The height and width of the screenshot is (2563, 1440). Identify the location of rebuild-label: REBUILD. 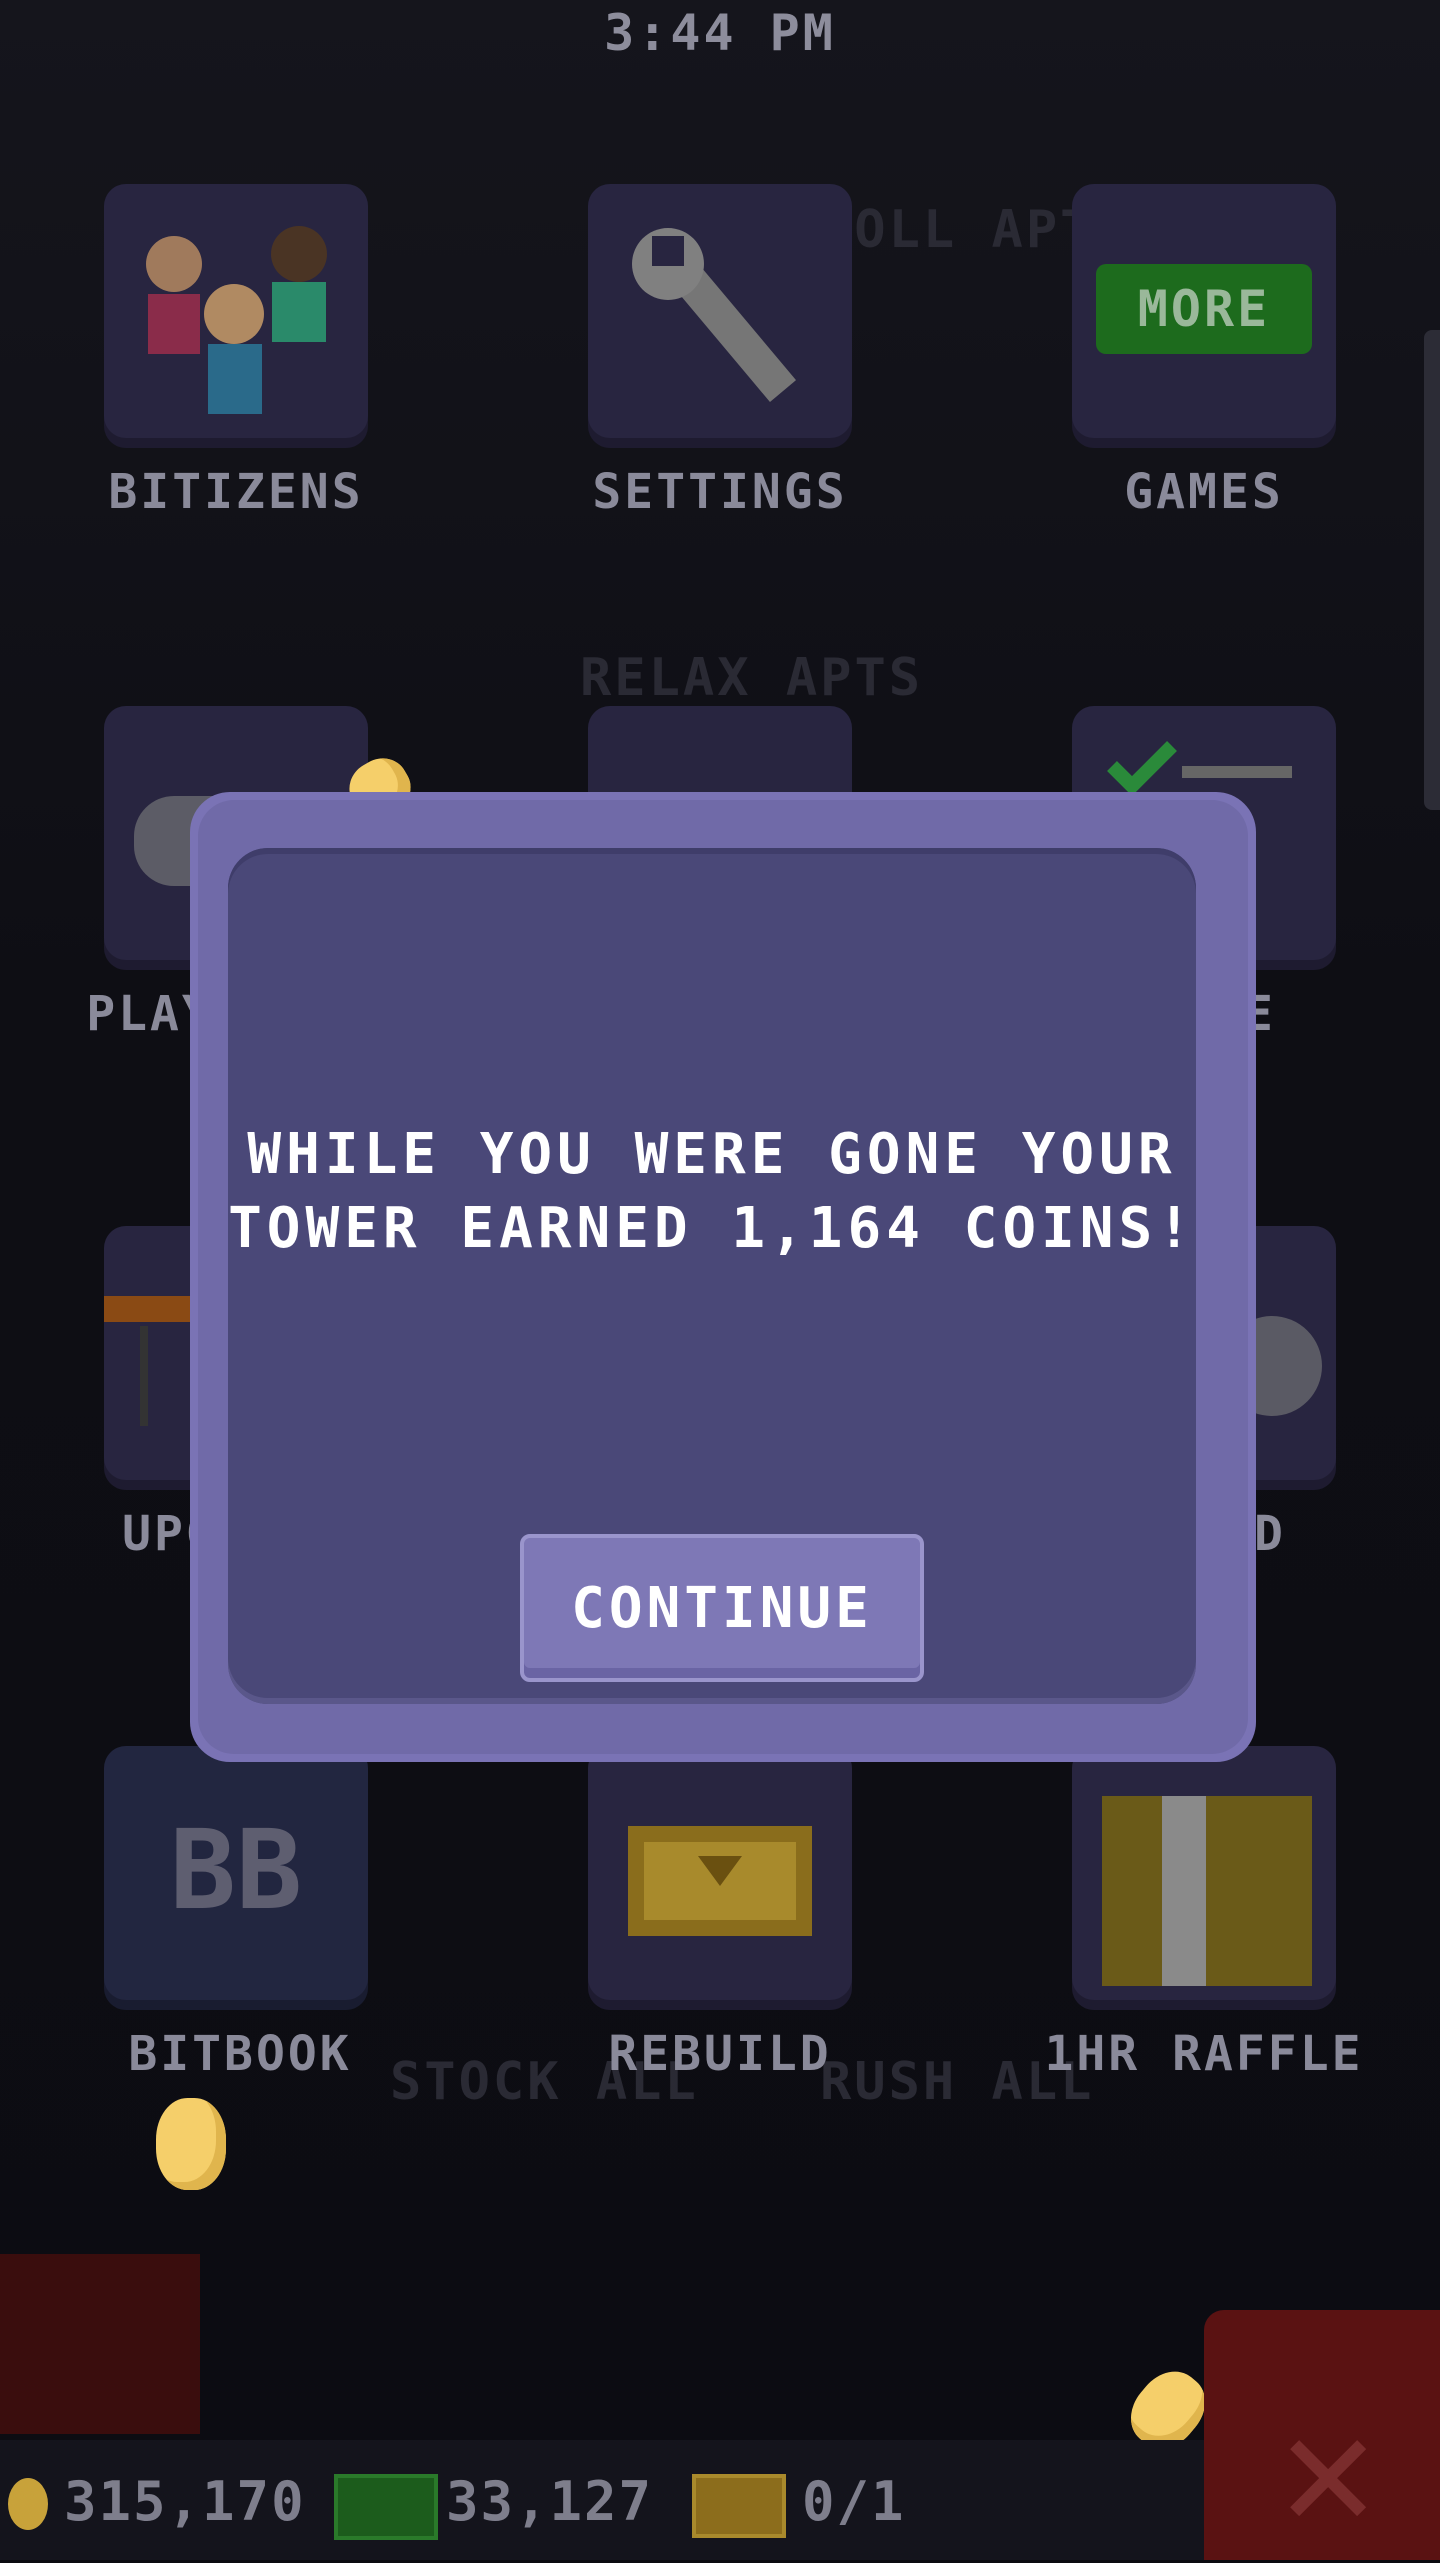
(720, 2054).